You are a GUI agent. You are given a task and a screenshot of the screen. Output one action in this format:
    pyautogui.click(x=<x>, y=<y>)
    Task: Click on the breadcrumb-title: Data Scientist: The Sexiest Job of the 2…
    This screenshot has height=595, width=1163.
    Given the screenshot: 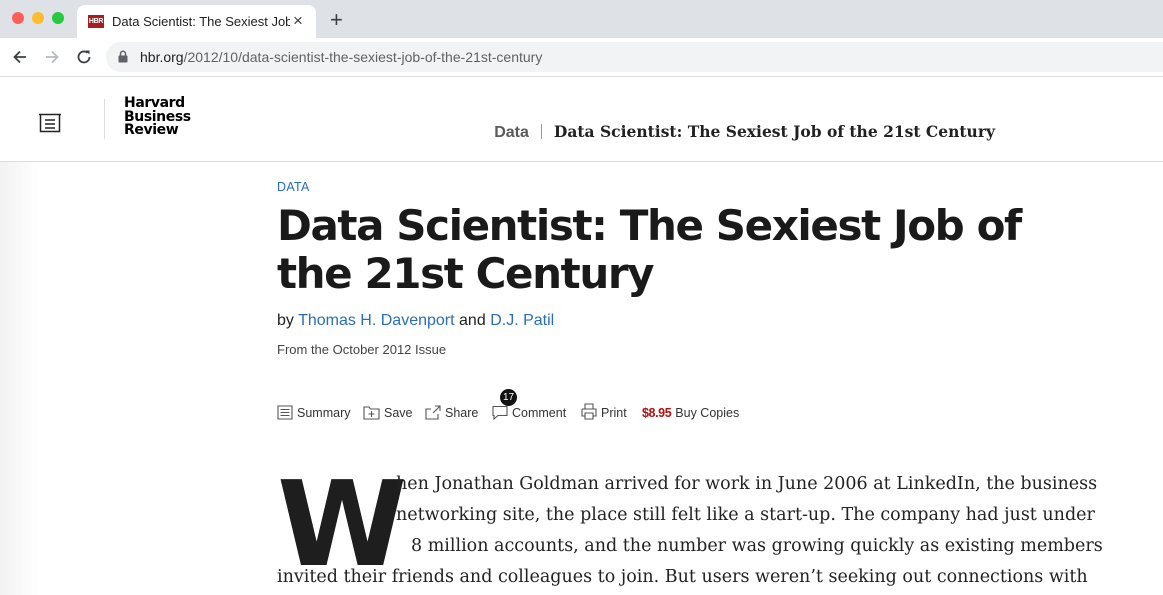 What is the action you would take?
    pyautogui.click(x=774, y=131)
    